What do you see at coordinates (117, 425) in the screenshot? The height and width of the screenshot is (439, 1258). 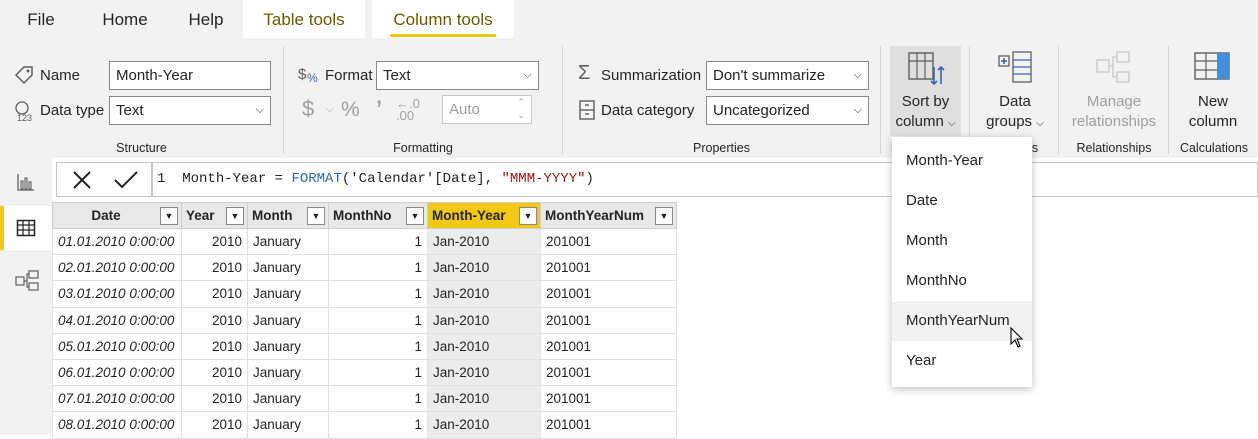 I see `cell-date: 08.01.2010 0:00:00` at bounding box center [117, 425].